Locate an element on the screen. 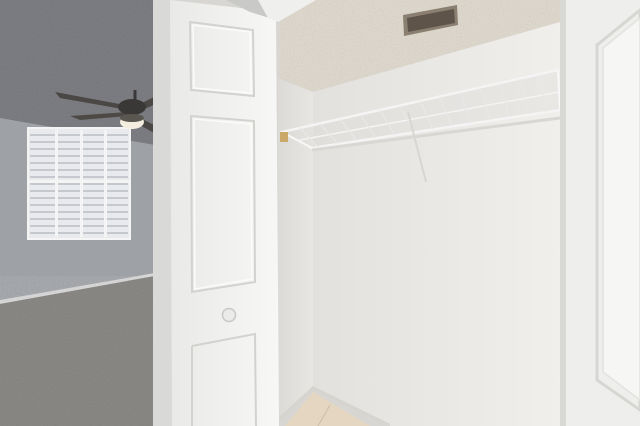 The height and width of the screenshot is (426, 640). window is located at coordinates (79, 183).